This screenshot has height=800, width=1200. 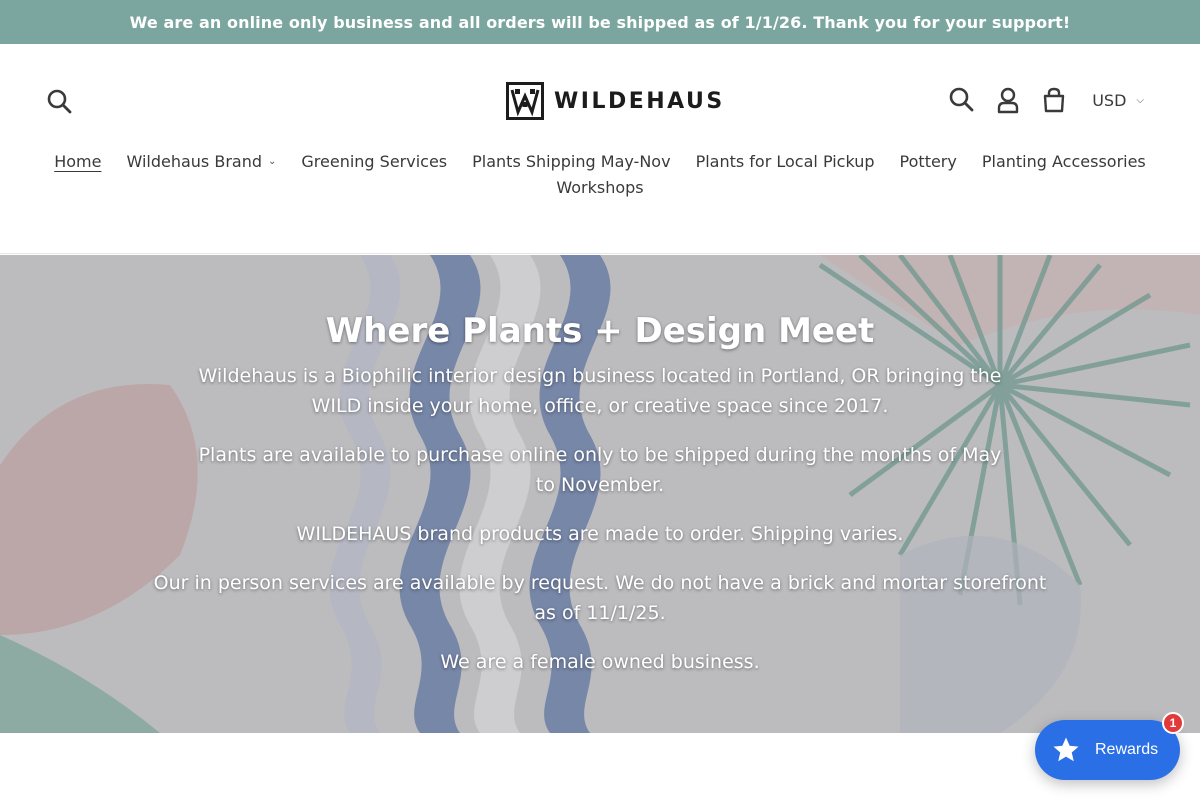 I want to click on rewards-label: Rewards, so click(x=1127, y=749).